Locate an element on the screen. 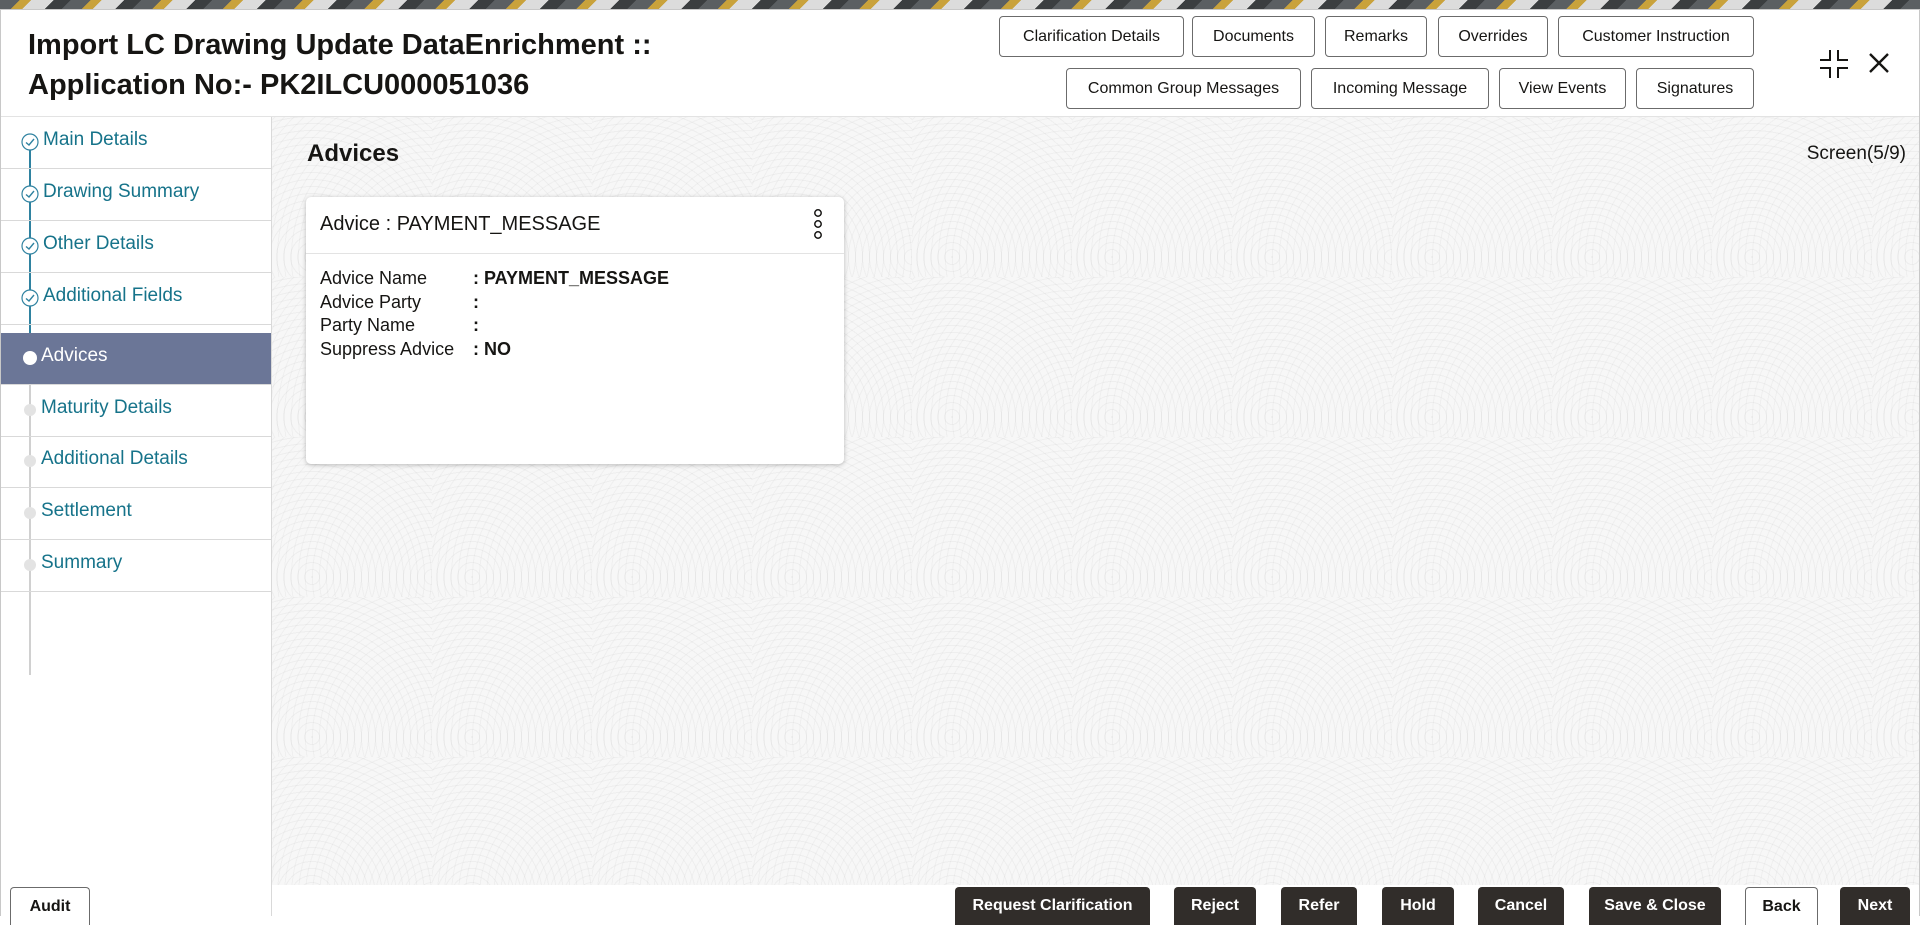 The width and height of the screenshot is (1920, 925). sidebar-item-label: Summary is located at coordinates (82, 562).